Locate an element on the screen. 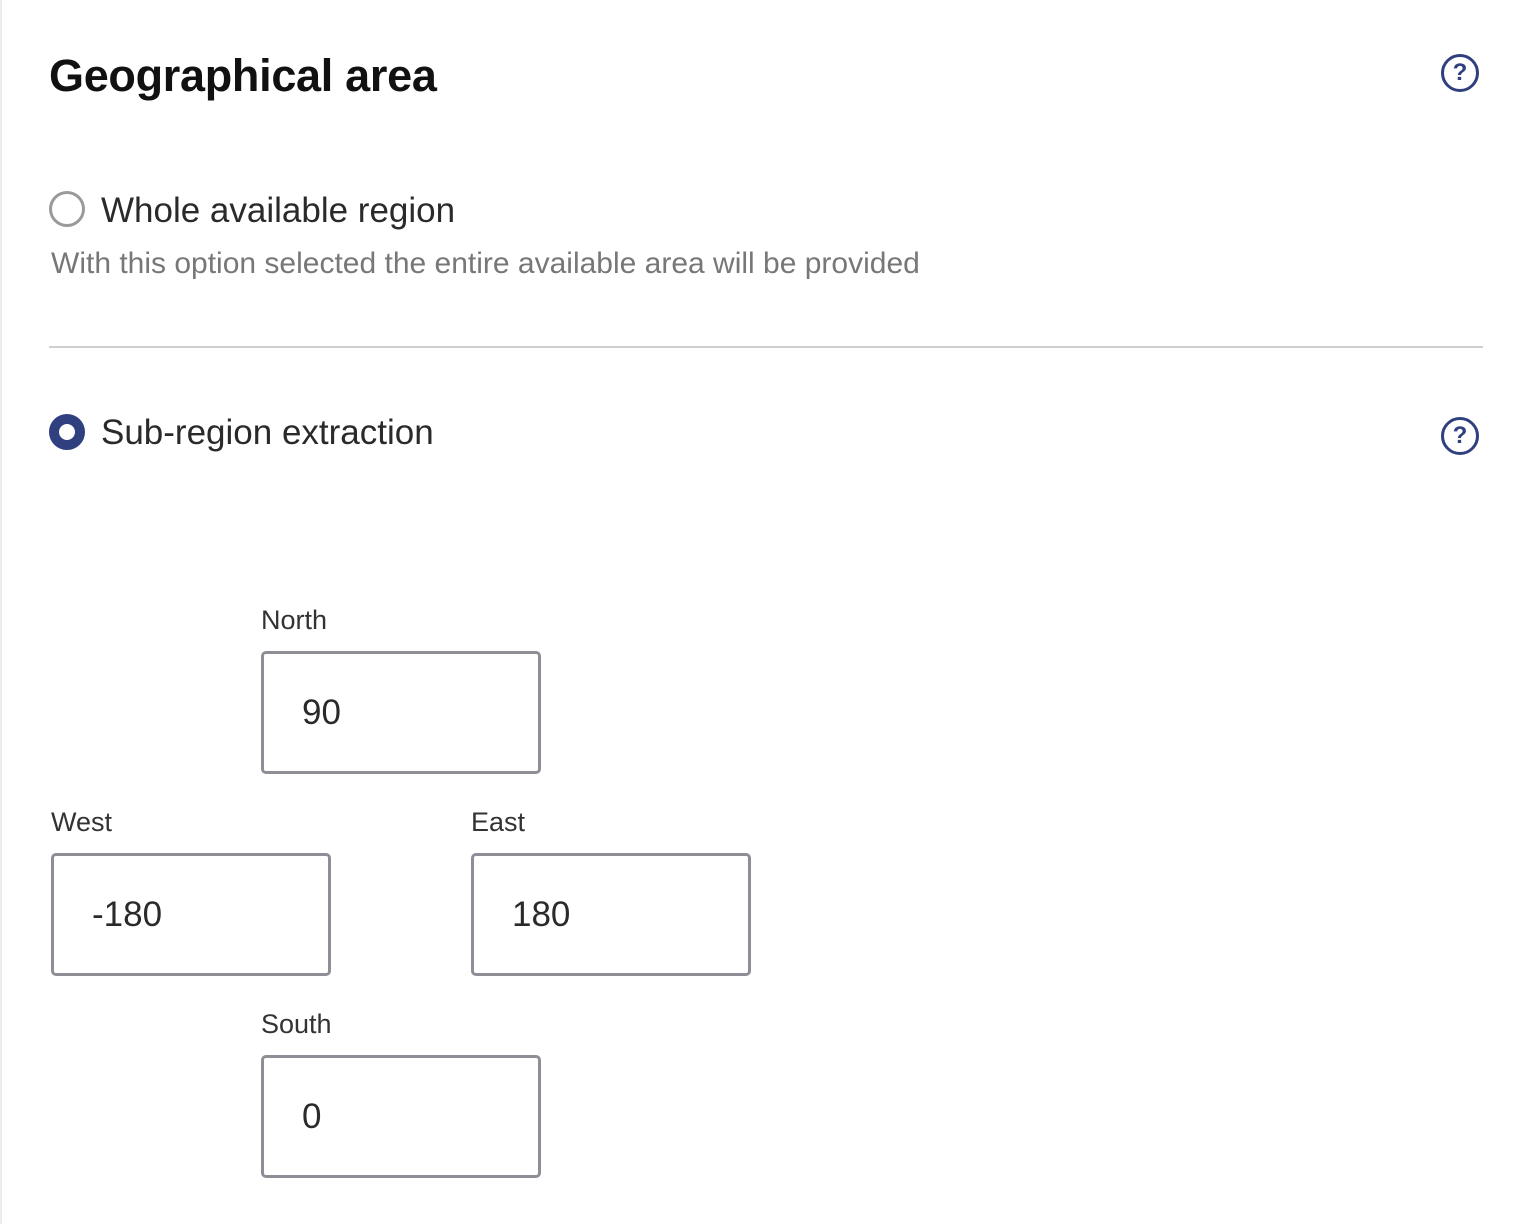 The width and height of the screenshot is (1534, 1224). subregion-label: Sub-region extraction is located at coordinates (267, 433).